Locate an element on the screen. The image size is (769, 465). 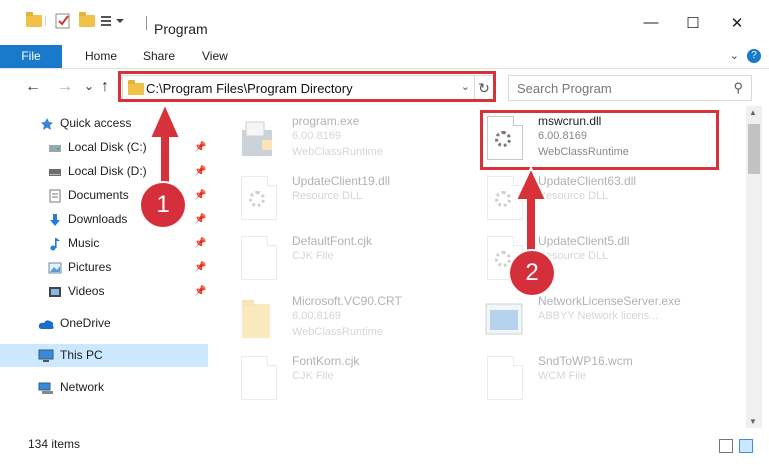
item-count: 134 items is located at coordinates (54, 444).